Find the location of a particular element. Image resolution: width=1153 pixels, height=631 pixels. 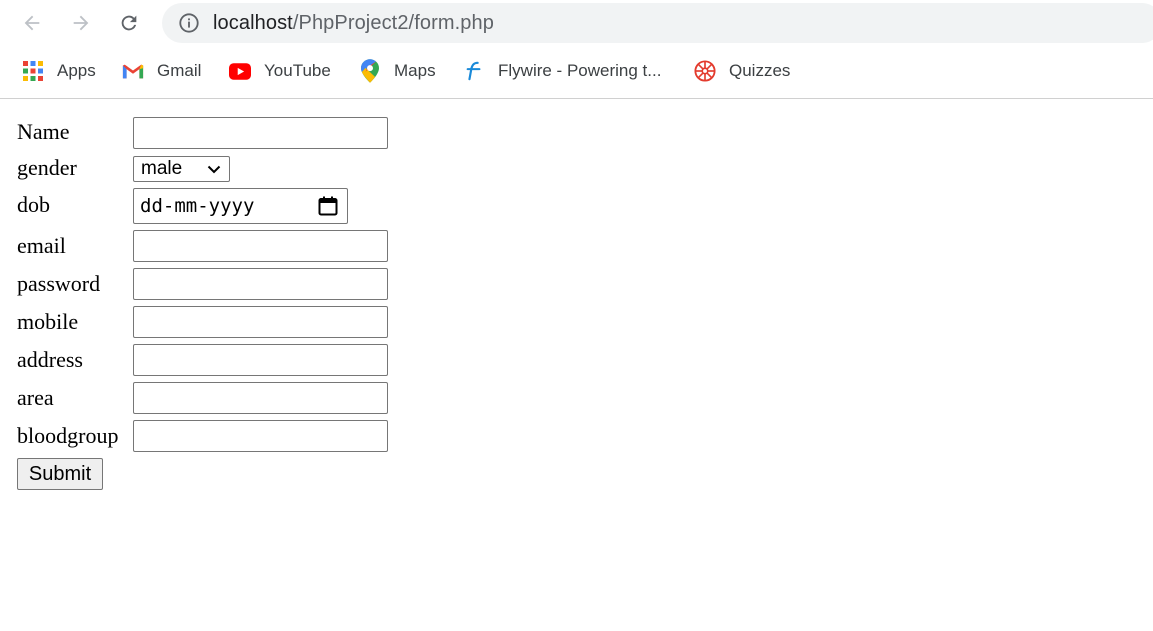

bookmark-maps: Maps is located at coordinates (397, 71).